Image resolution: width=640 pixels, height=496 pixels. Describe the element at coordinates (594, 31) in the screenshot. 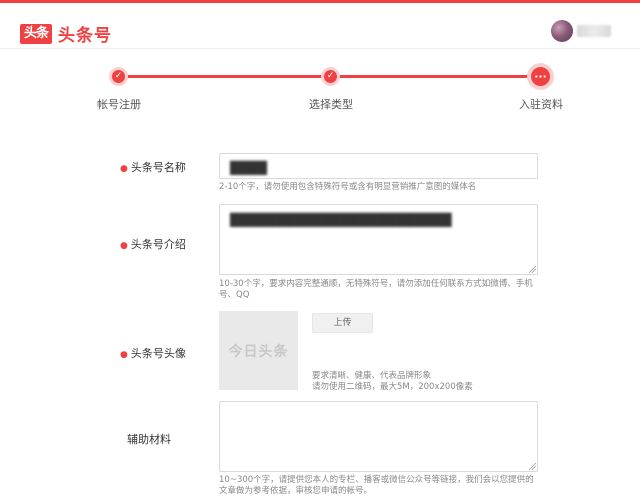

I see `user-name: 小鱼` at that location.